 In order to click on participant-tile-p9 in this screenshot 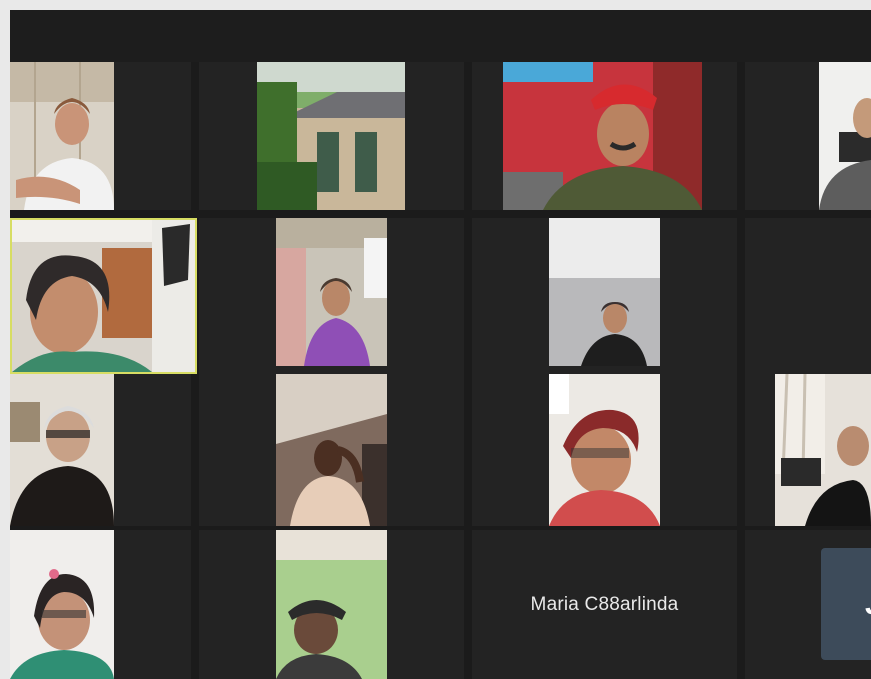, I will do `click(100, 450)`.